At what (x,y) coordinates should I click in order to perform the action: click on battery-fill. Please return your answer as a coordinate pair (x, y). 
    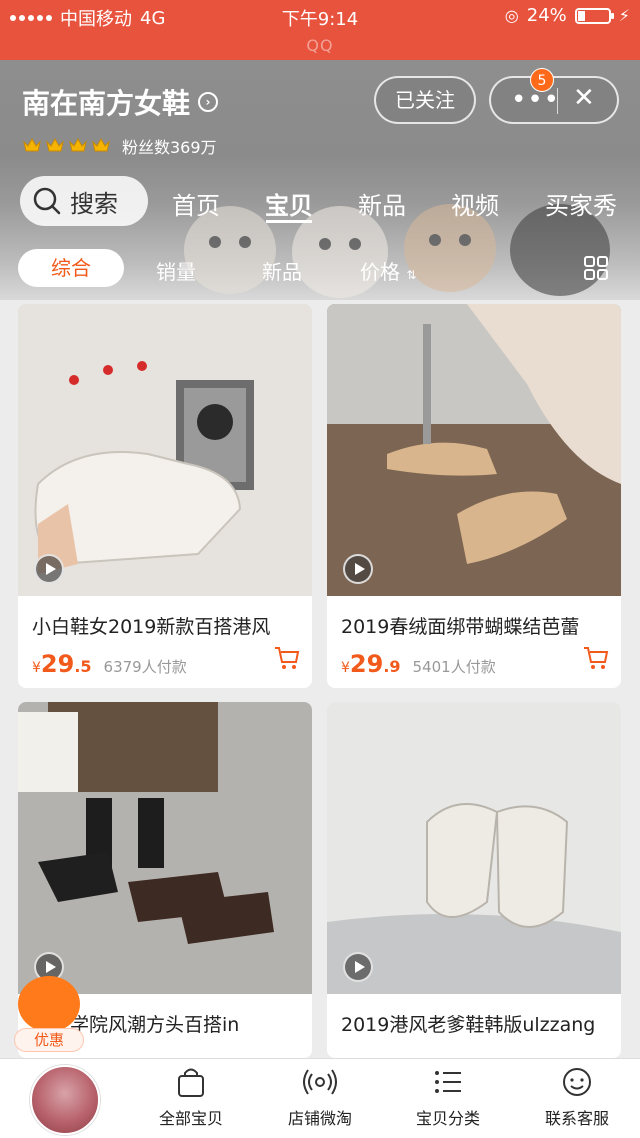
    Looking at the image, I should click on (581, 15).